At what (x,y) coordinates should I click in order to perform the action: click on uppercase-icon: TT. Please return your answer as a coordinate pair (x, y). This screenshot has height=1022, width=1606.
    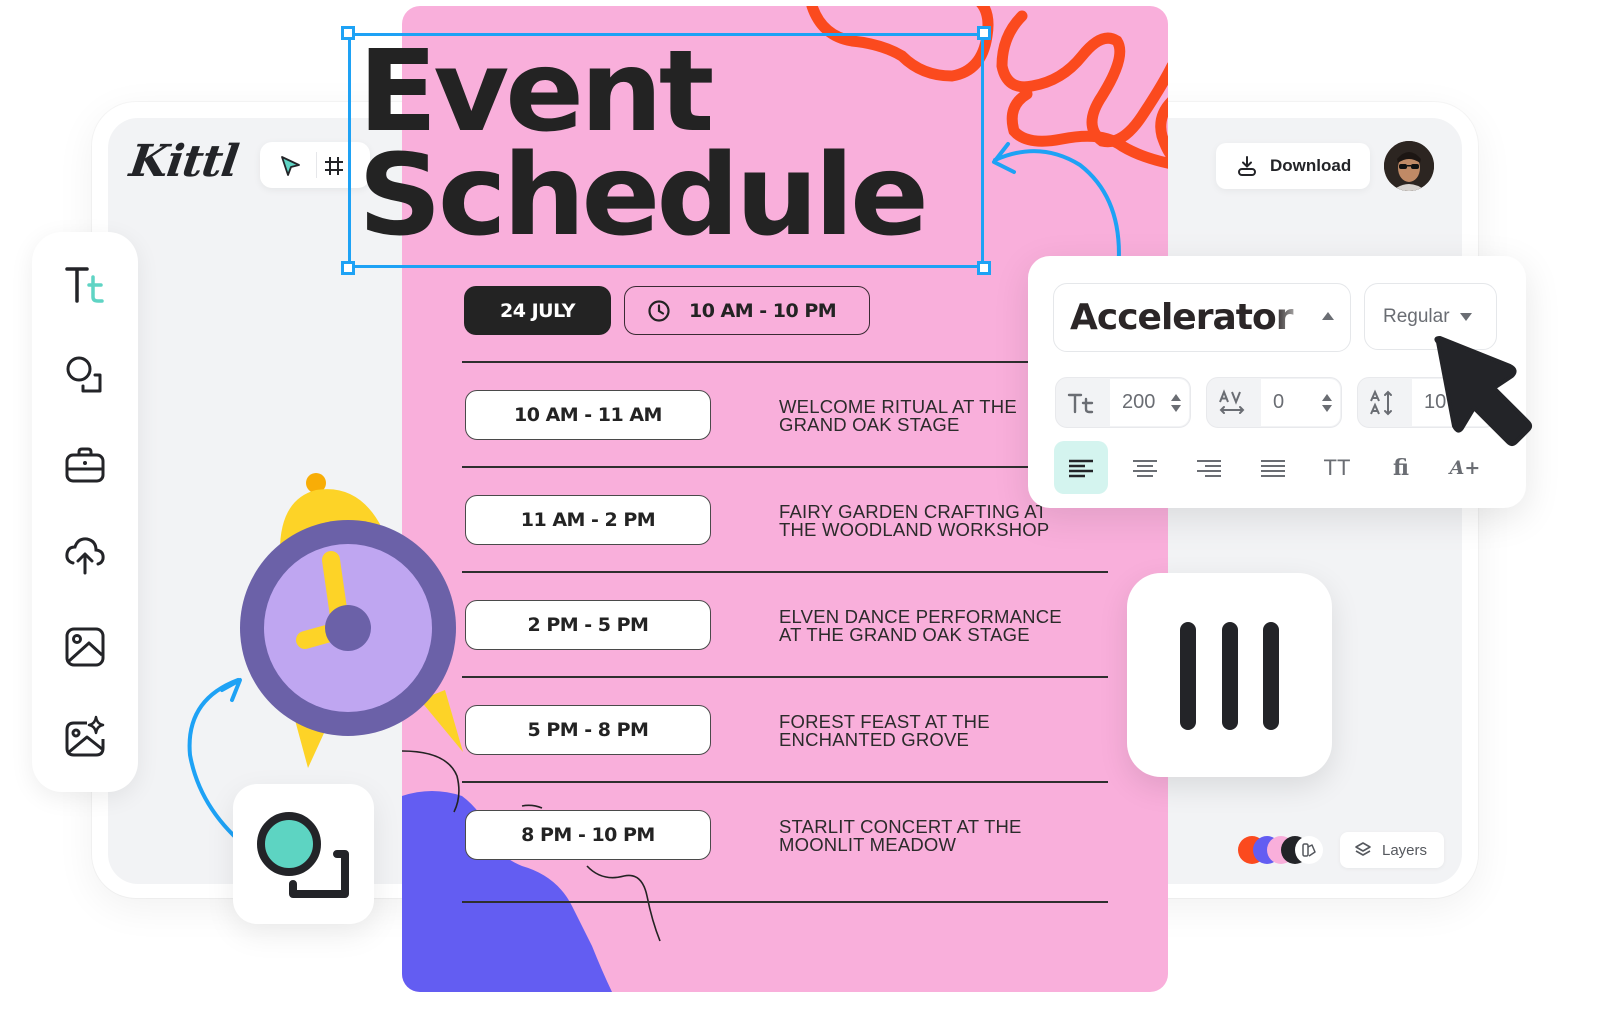
    Looking at the image, I should click on (1337, 467).